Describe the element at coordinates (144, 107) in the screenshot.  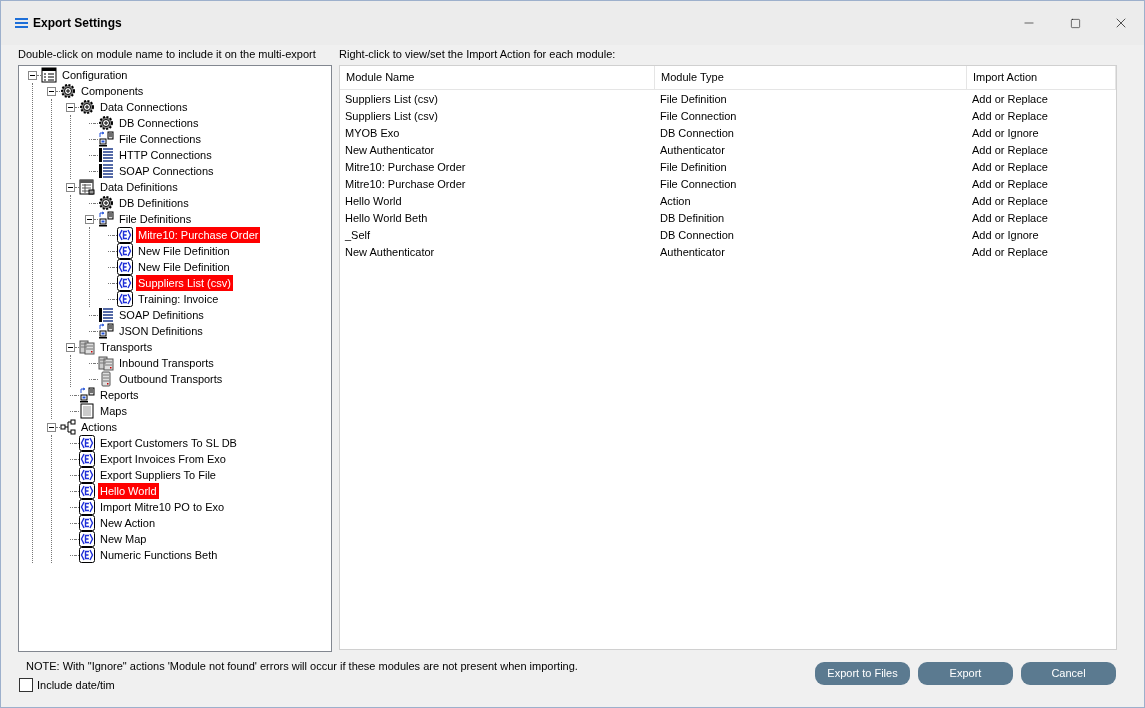
I see `tree-item: Data Connections` at that location.